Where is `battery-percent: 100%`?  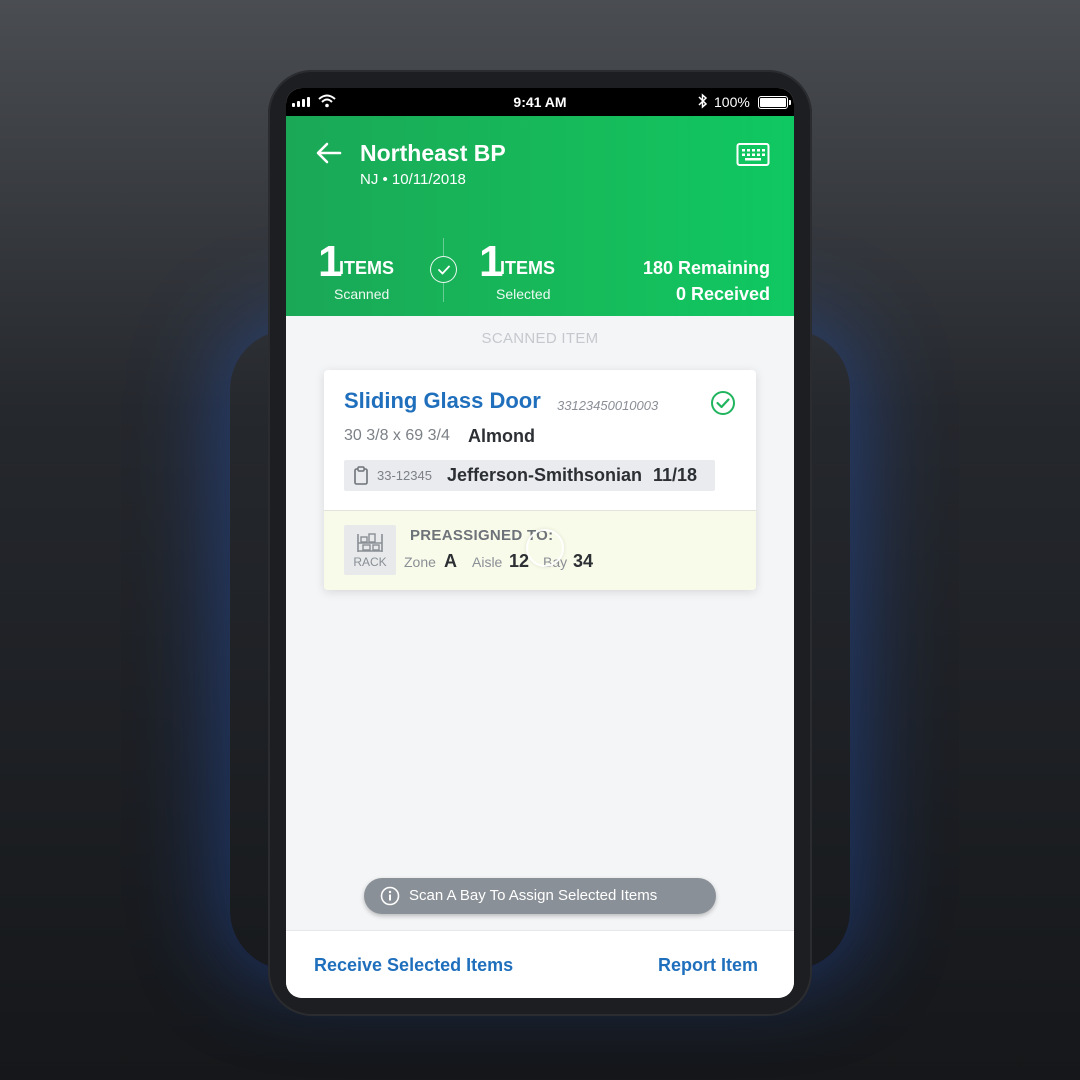 battery-percent: 100% is located at coordinates (732, 102).